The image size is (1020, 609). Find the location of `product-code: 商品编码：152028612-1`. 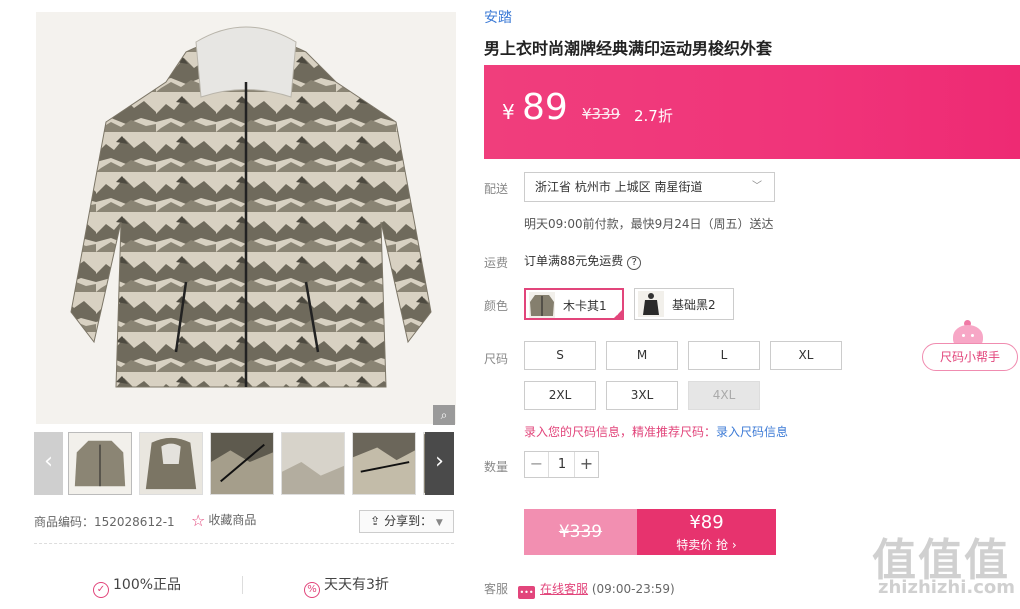

product-code: 商品编码：152028612-1 is located at coordinates (104, 522).